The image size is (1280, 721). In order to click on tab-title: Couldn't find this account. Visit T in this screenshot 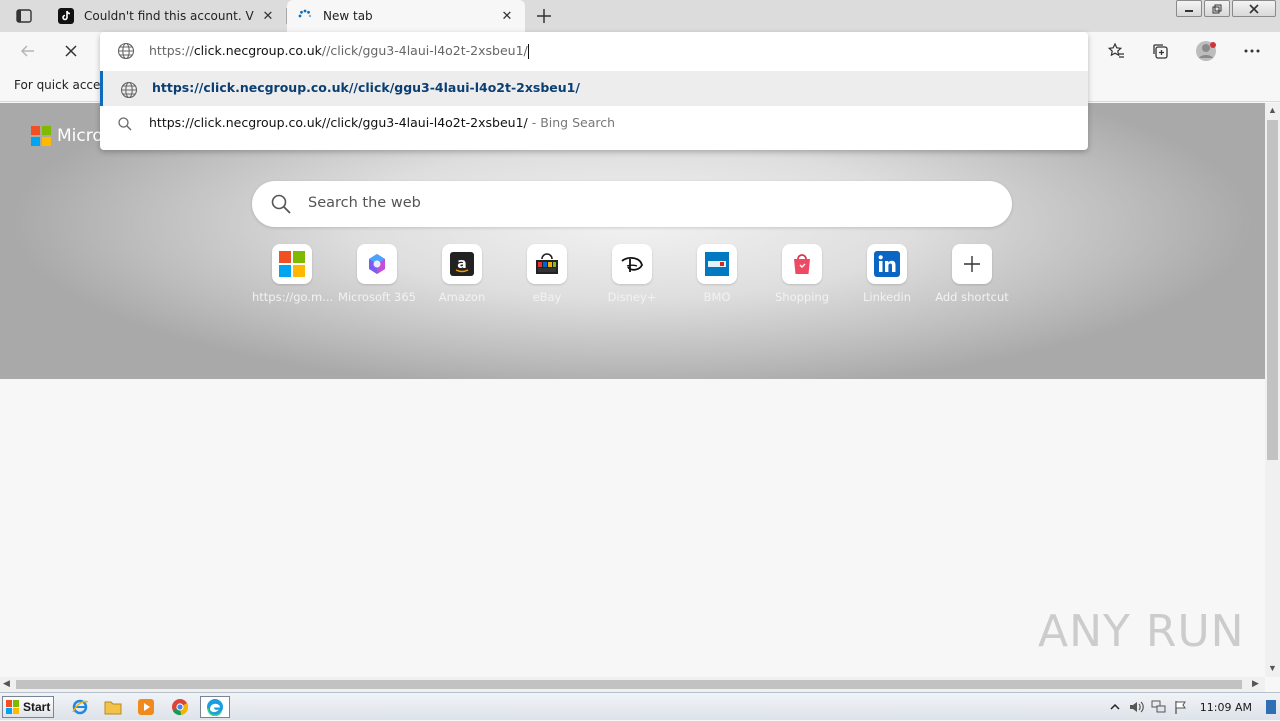, I will do `click(169, 16)`.